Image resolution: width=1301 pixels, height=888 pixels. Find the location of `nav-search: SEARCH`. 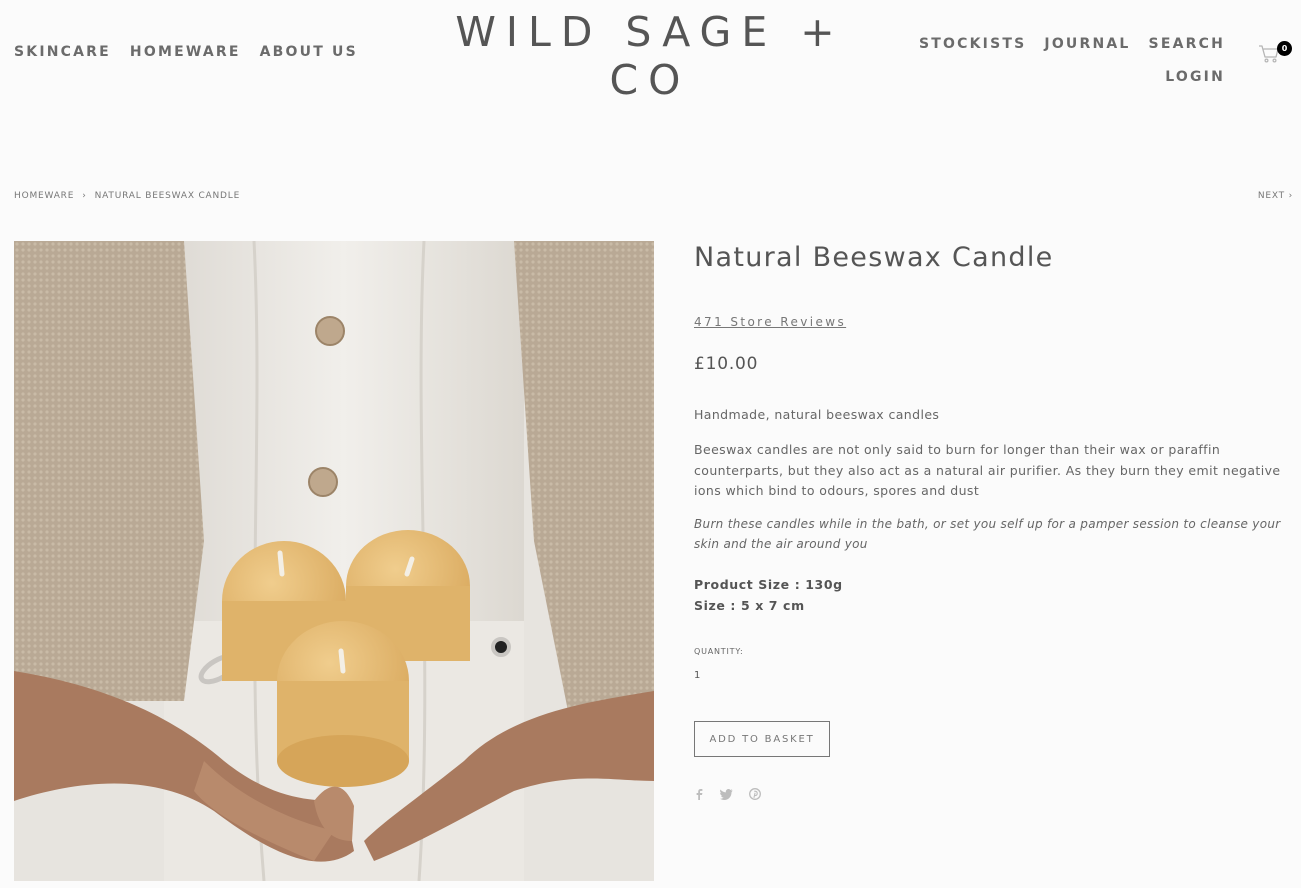

nav-search: SEARCH is located at coordinates (1187, 44).